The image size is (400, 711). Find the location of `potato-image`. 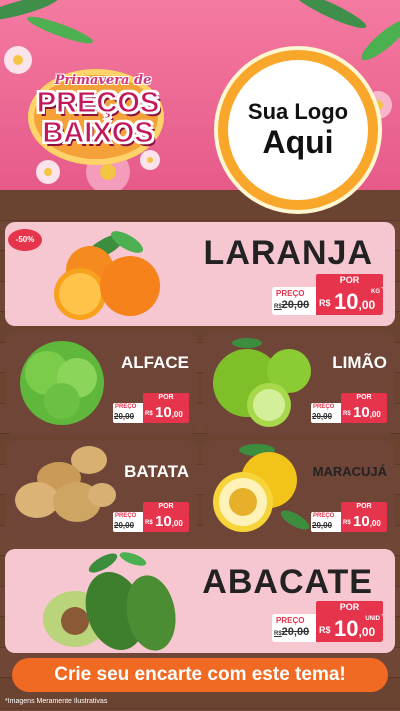

potato-image is located at coordinates (65, 484).